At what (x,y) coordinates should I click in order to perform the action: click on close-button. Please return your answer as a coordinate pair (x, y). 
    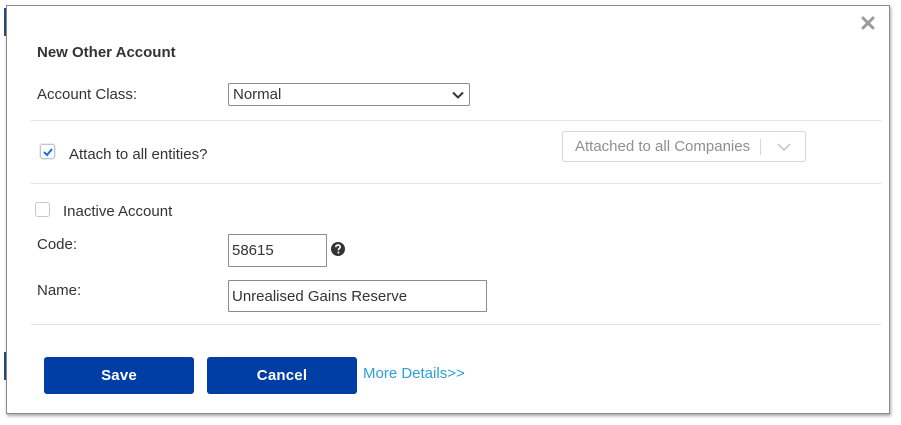
    Looking at the image, I should click on (868, 23).